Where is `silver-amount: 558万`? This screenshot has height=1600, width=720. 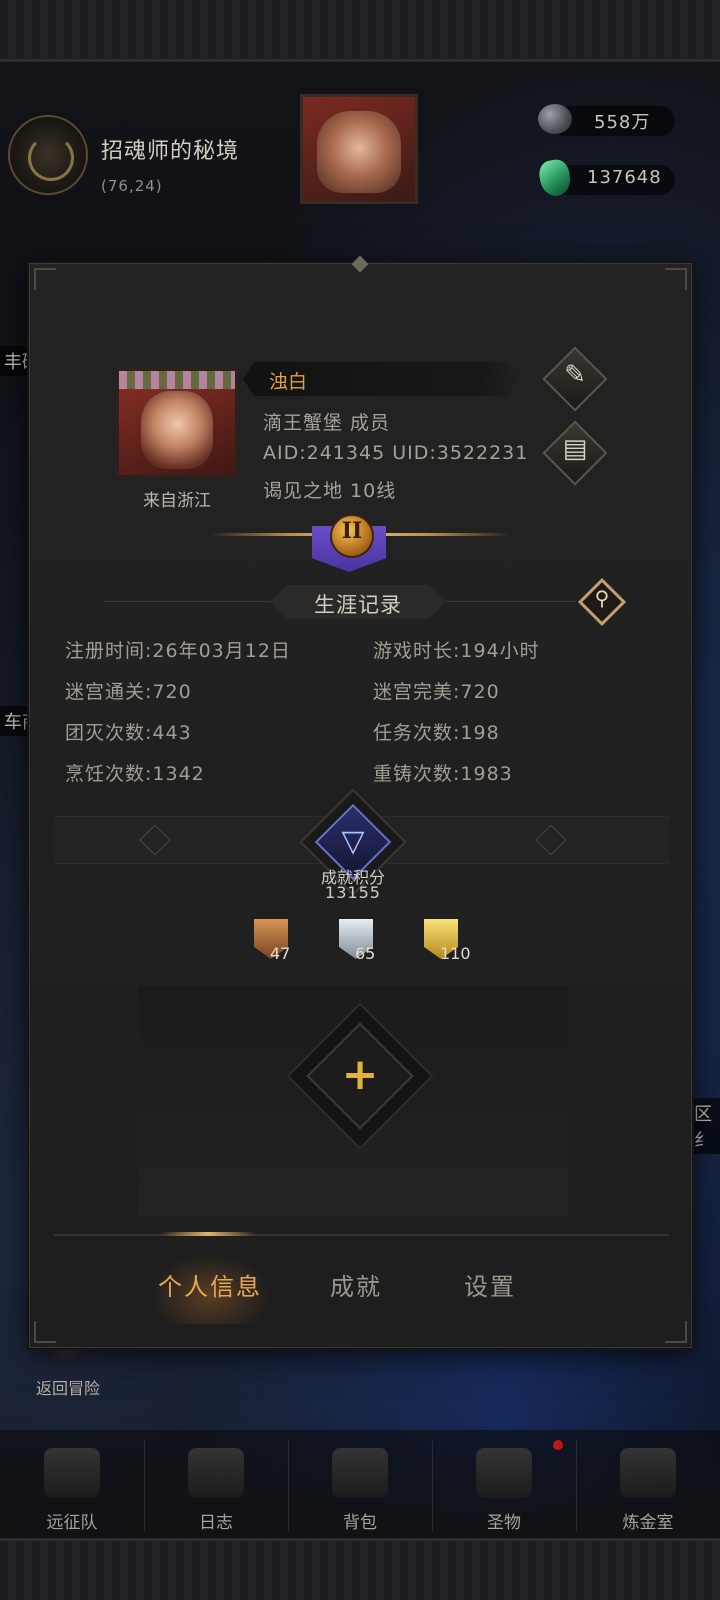 silver-amount: 558万 is located at coordinates (622, 122).